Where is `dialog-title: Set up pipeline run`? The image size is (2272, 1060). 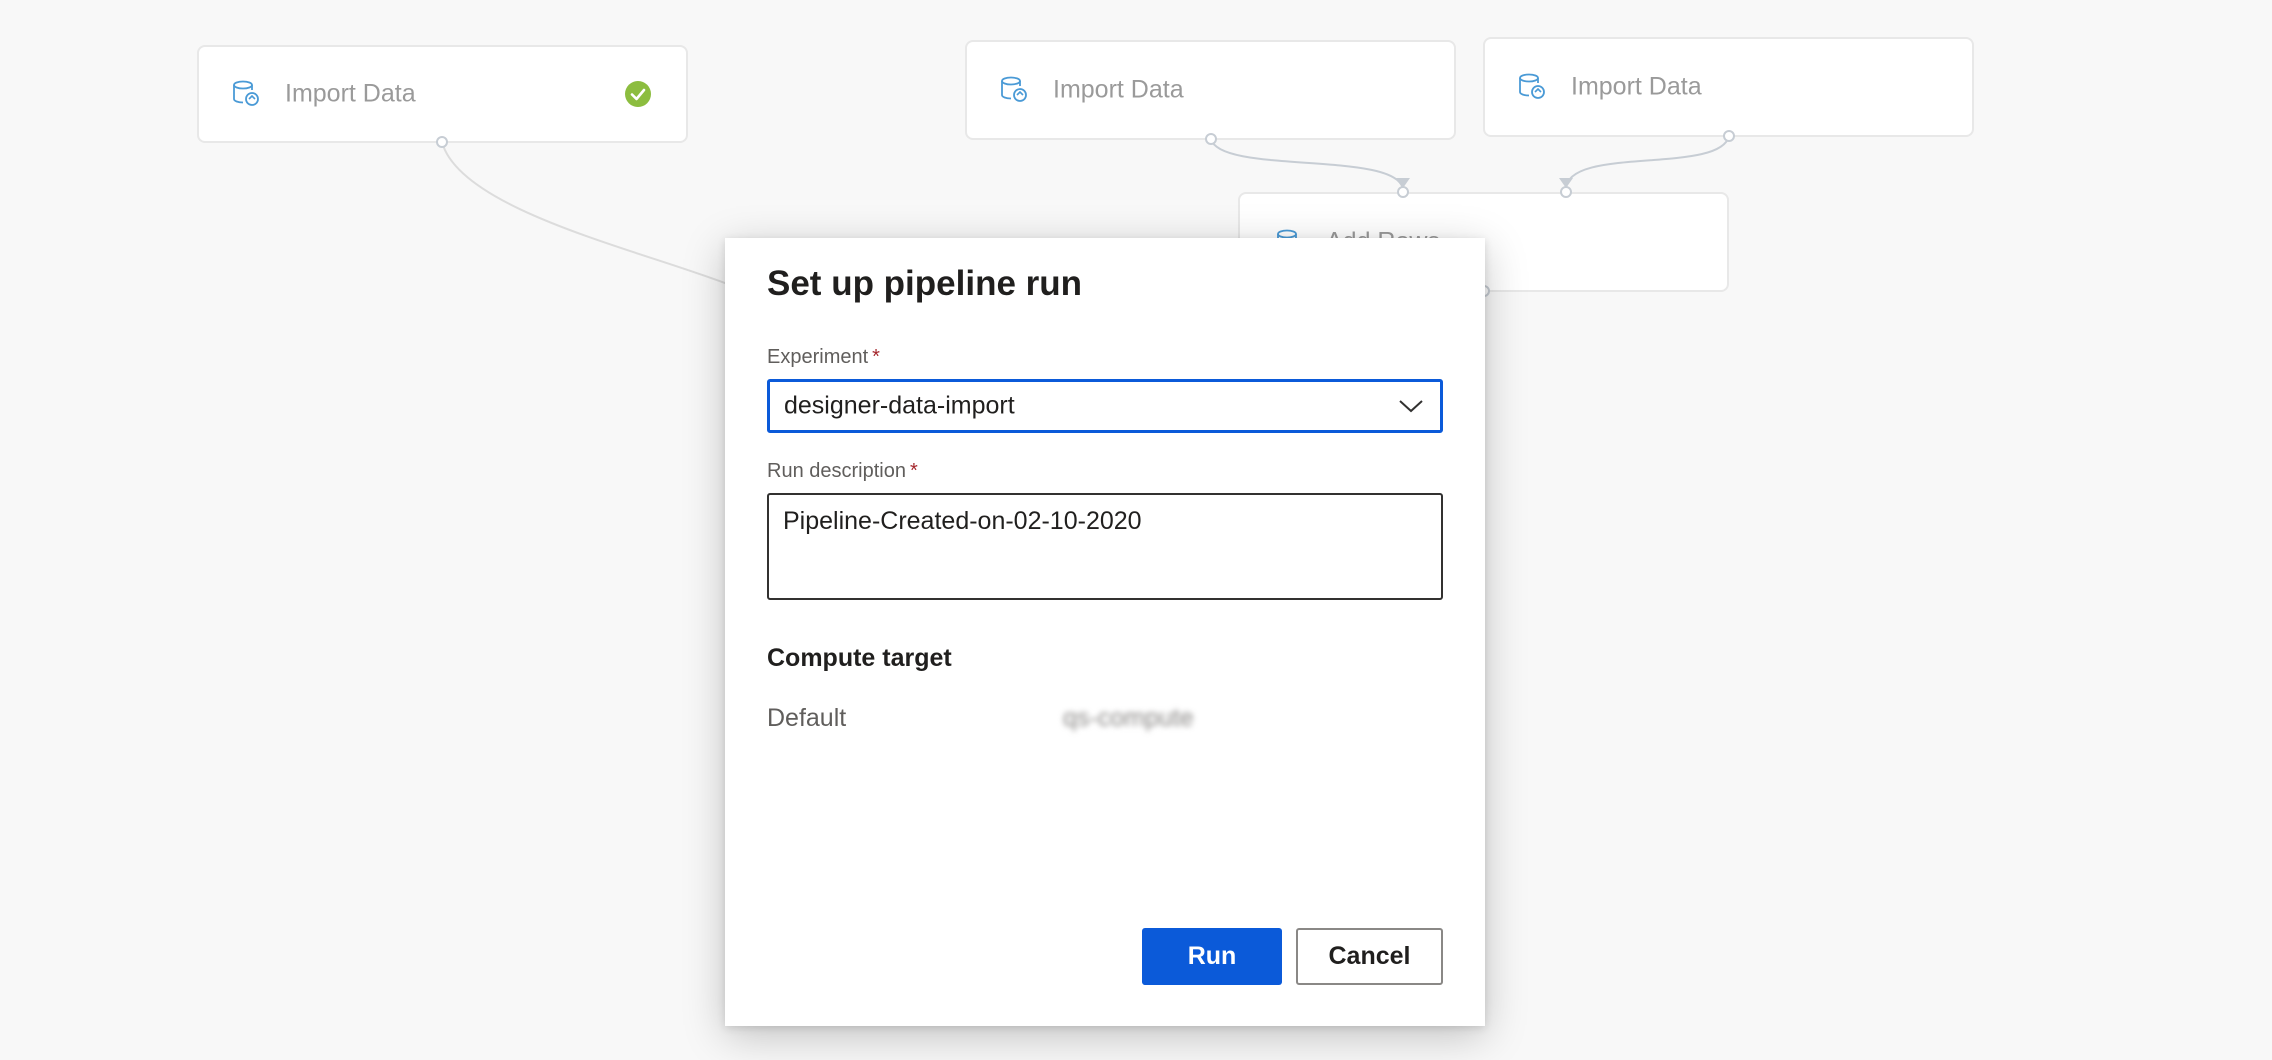 dialog-title: Set up pipeline run is located at coordinates (925, 283).